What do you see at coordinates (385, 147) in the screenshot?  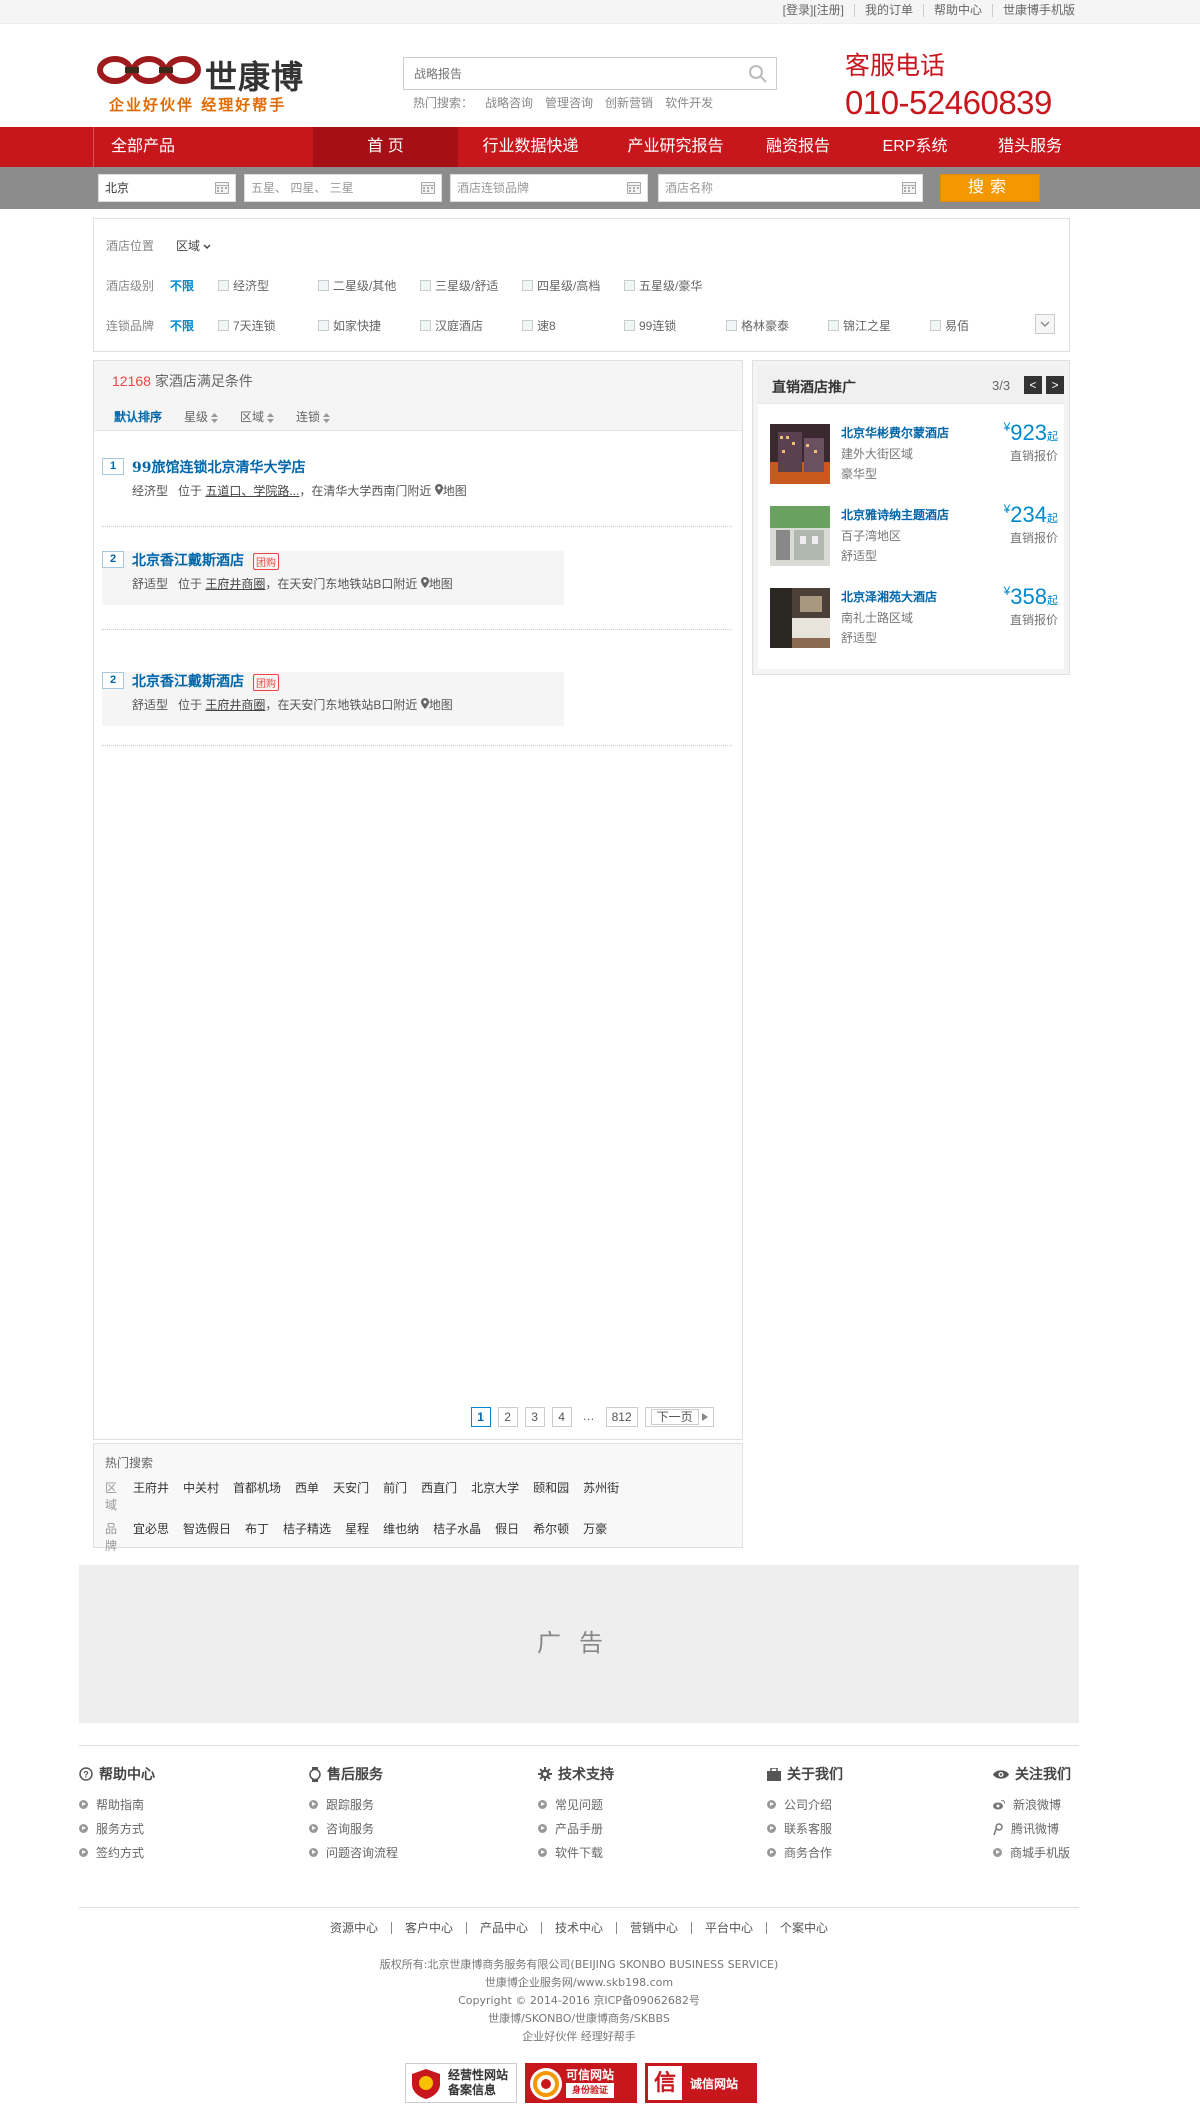 I see `nav-home: 首 页` at bounding box center [385, 147].